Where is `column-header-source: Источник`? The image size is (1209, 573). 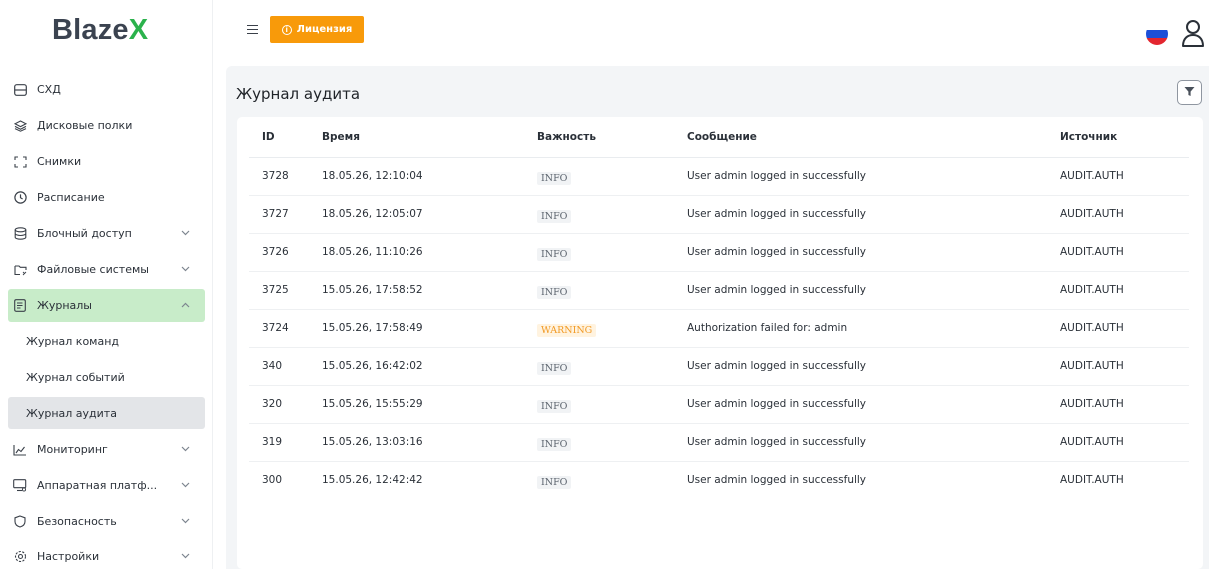 column-header-source: Источник is located at coordinates (1124, 137).